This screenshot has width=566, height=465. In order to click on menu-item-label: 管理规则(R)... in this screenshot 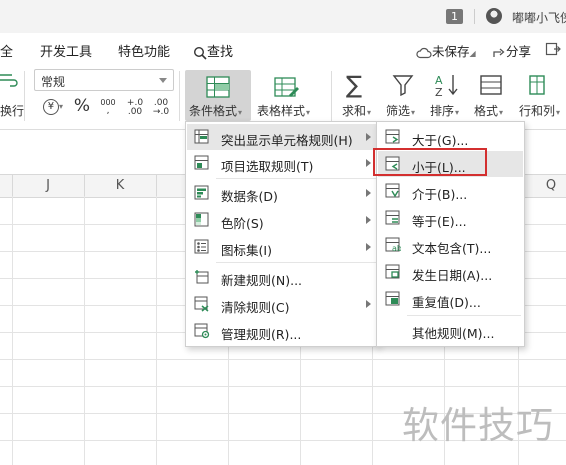, I will do `click(261, 334)`.